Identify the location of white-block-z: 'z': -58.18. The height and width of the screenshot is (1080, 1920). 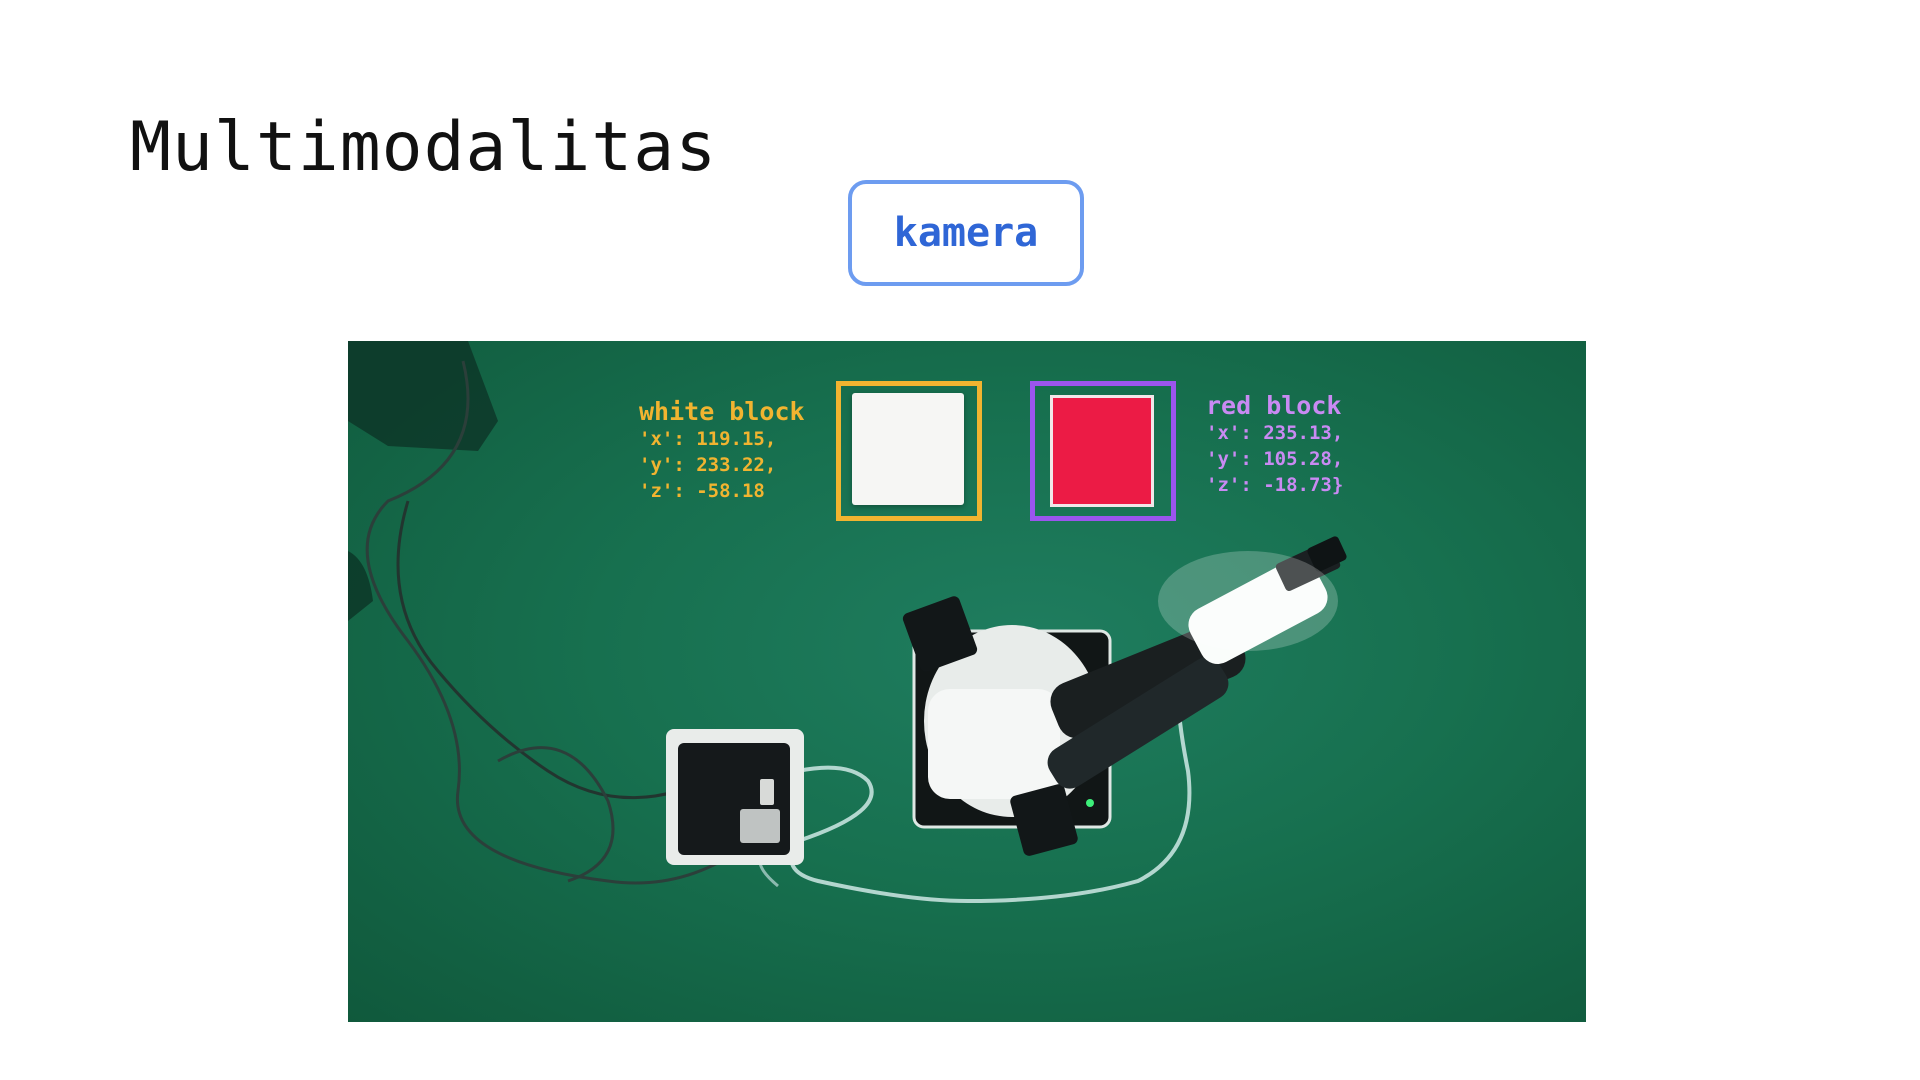
(702, 491).